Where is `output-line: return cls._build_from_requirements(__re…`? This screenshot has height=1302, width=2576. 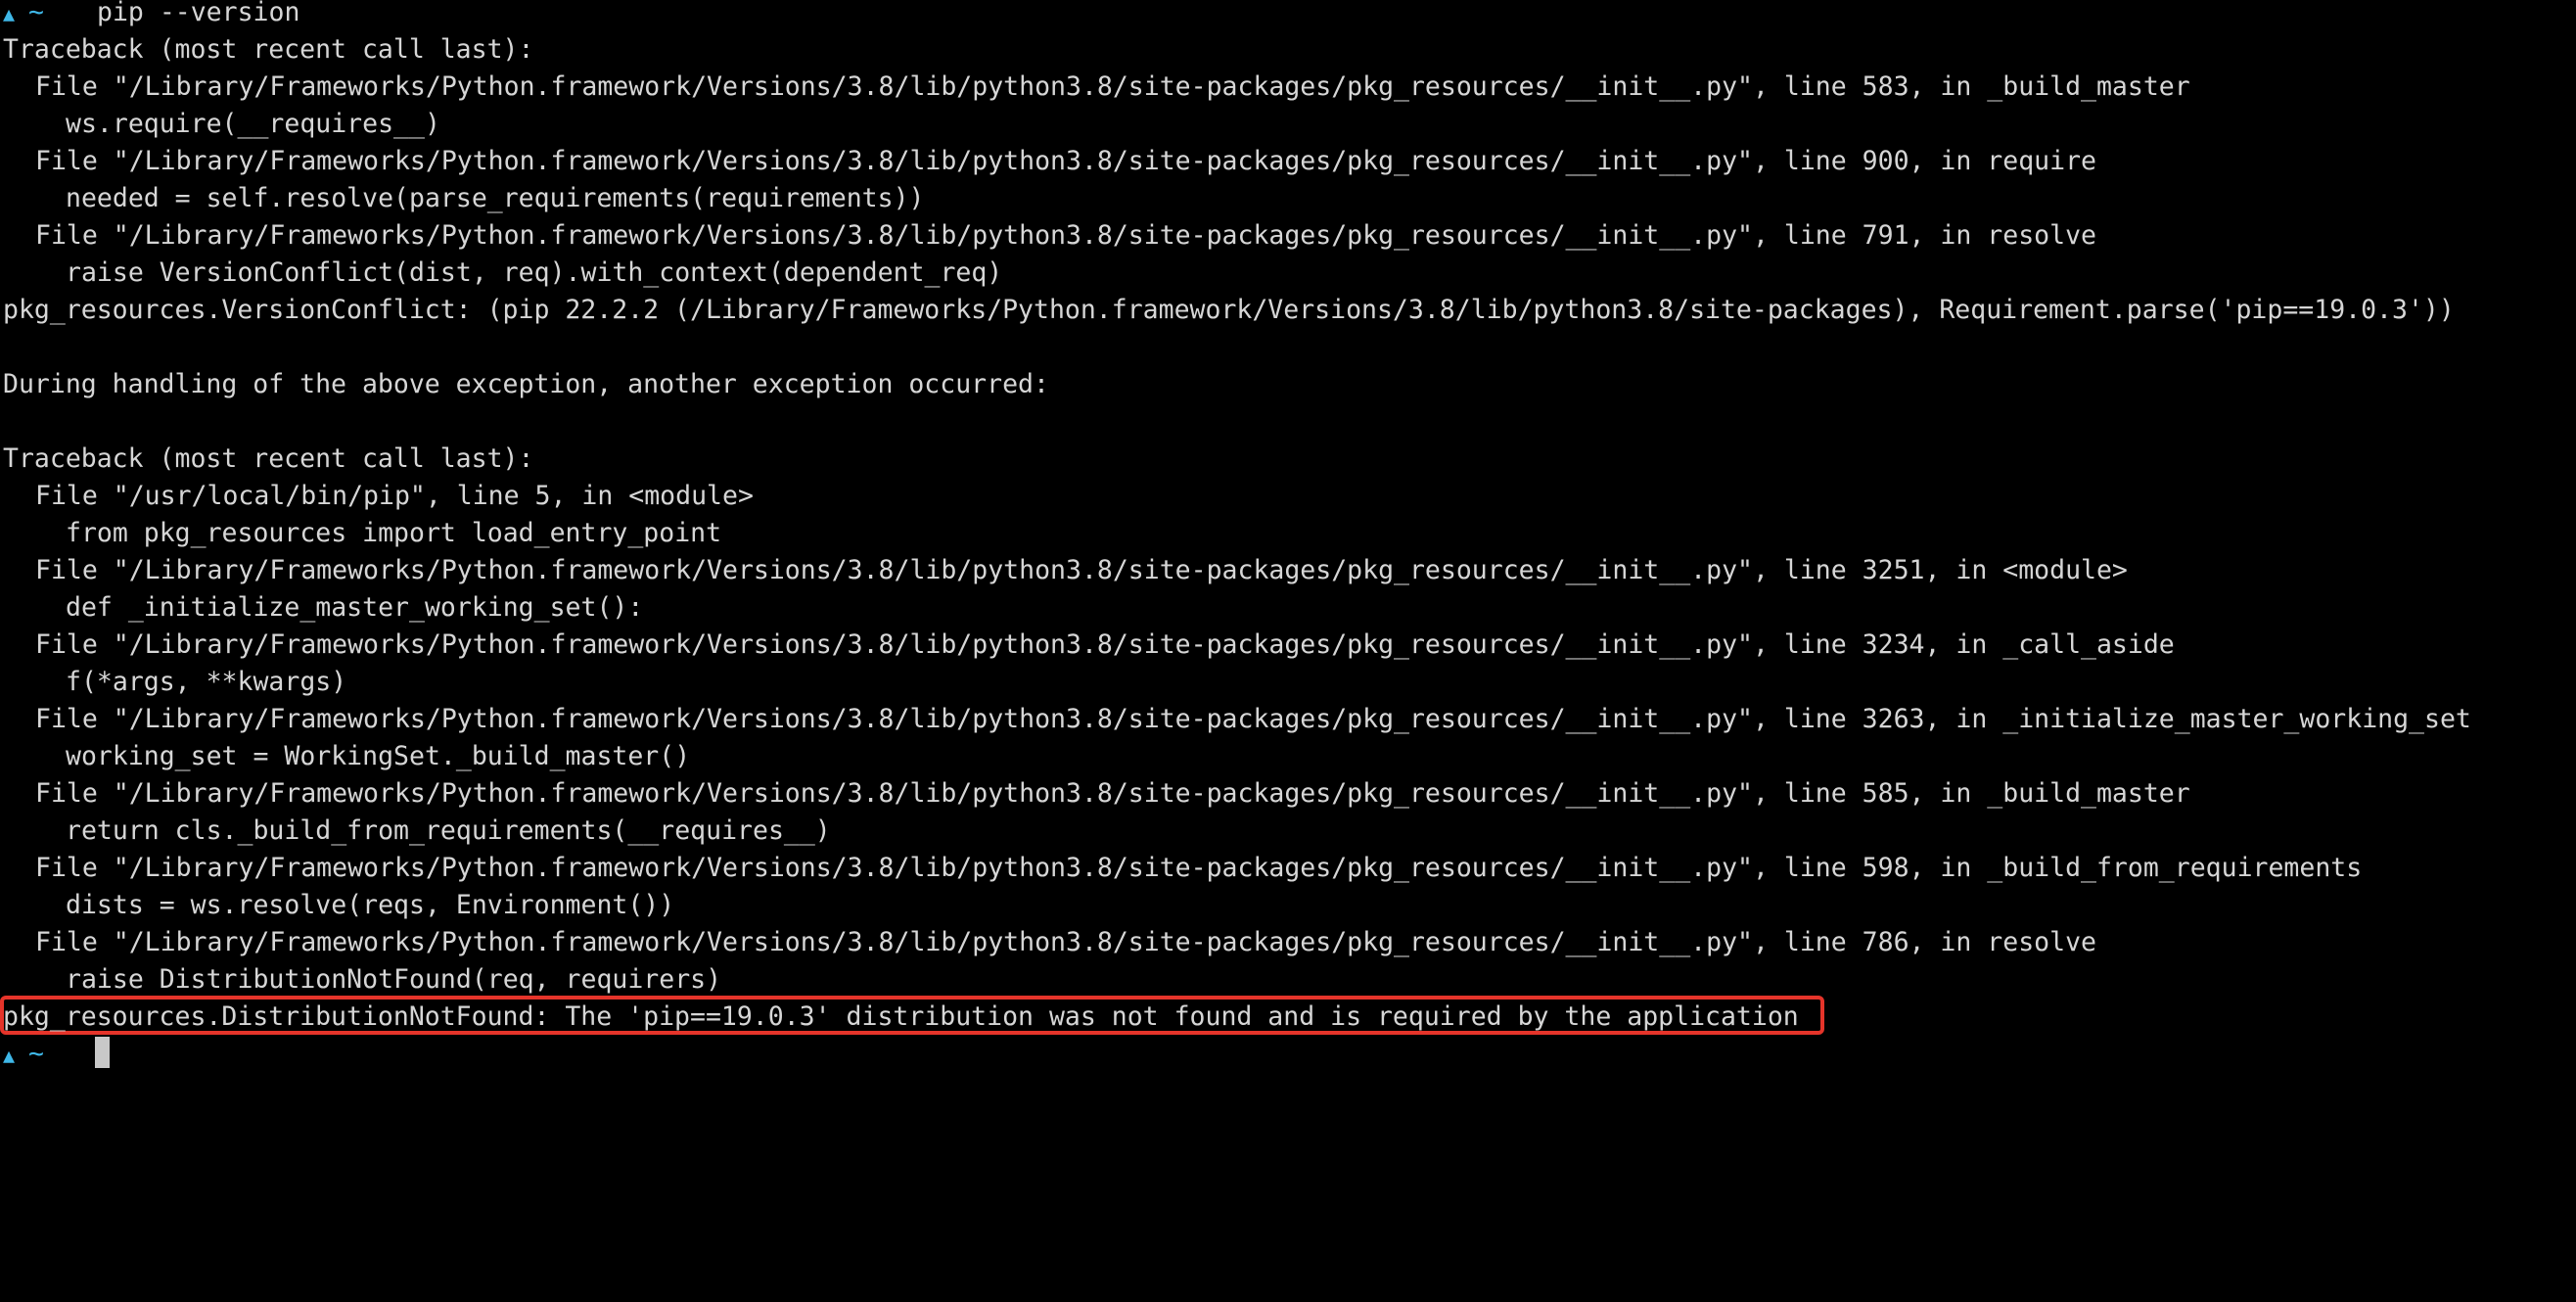 output-line: return cls._build_from_requirements(__re… is located at coordinates (449, 830).